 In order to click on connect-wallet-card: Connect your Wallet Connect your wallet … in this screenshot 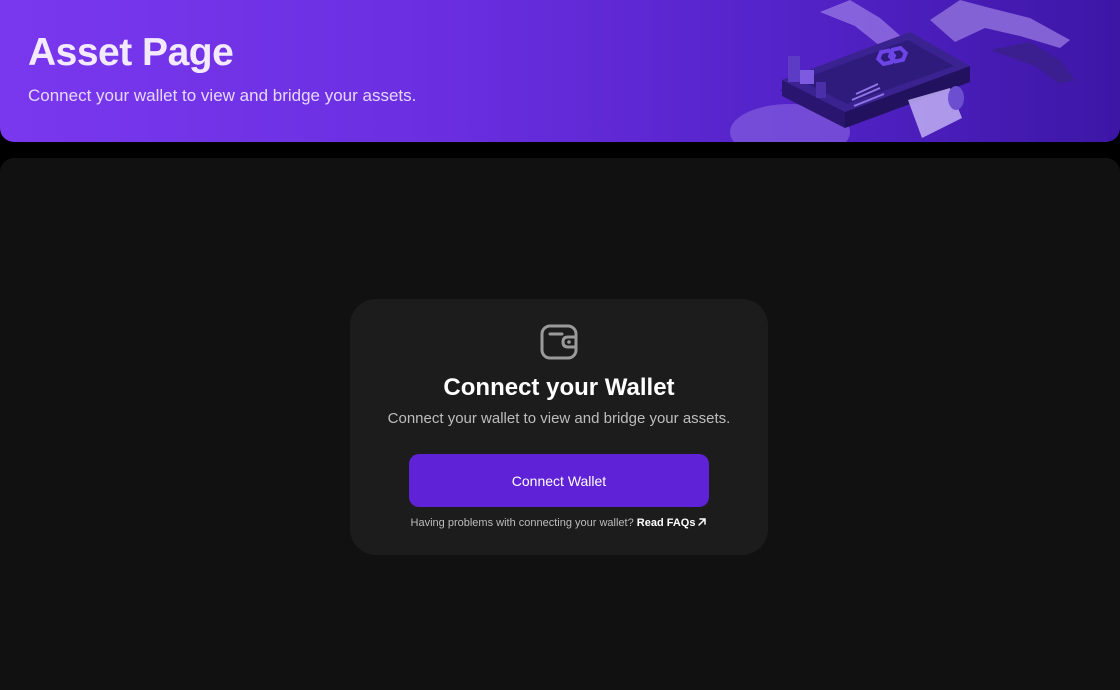, I will do `click(559, 427)`.